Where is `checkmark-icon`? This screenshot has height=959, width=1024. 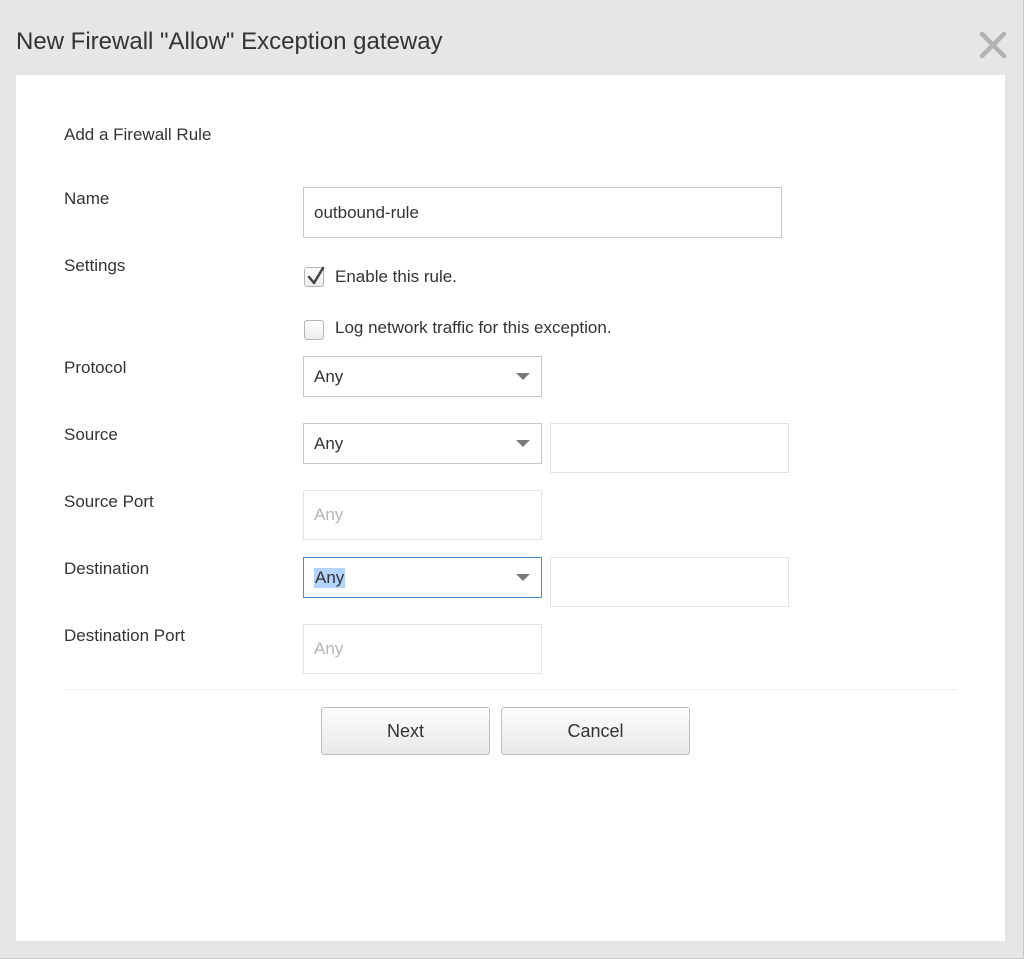
checkmark-icon is located at coordinates (316, 275).